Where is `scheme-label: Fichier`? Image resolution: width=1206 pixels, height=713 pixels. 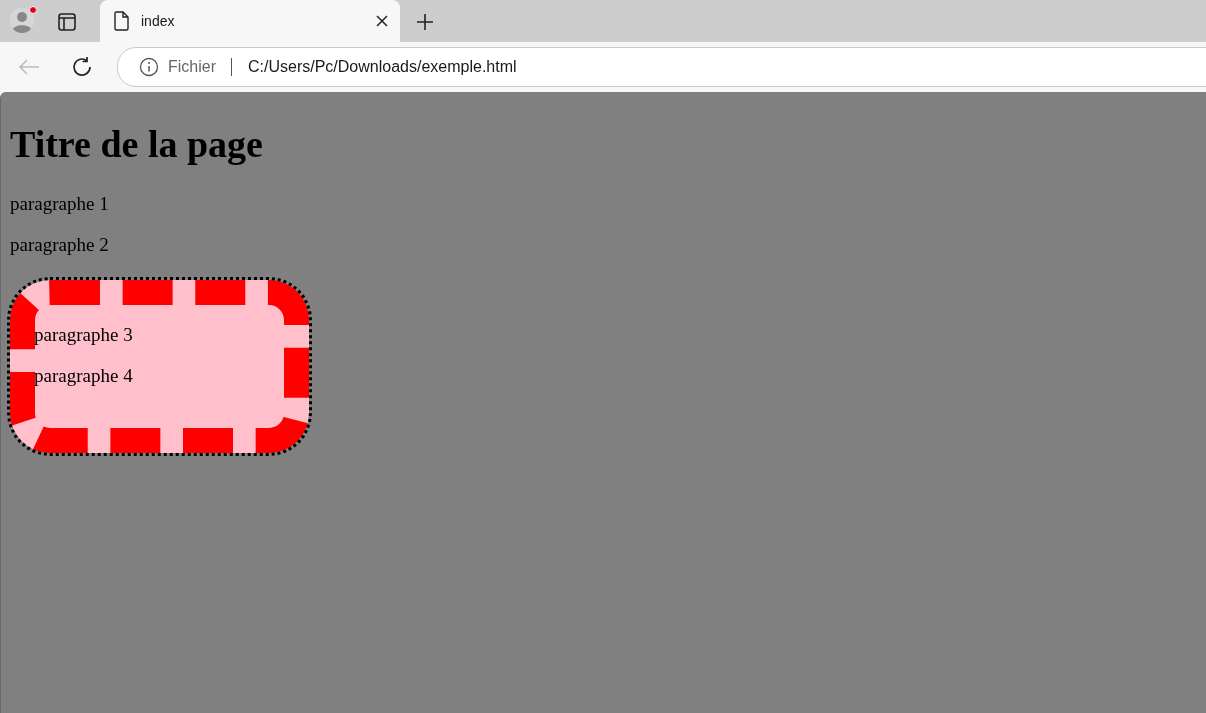
scheme-label: Fichier is located at coordinates (192, 67).